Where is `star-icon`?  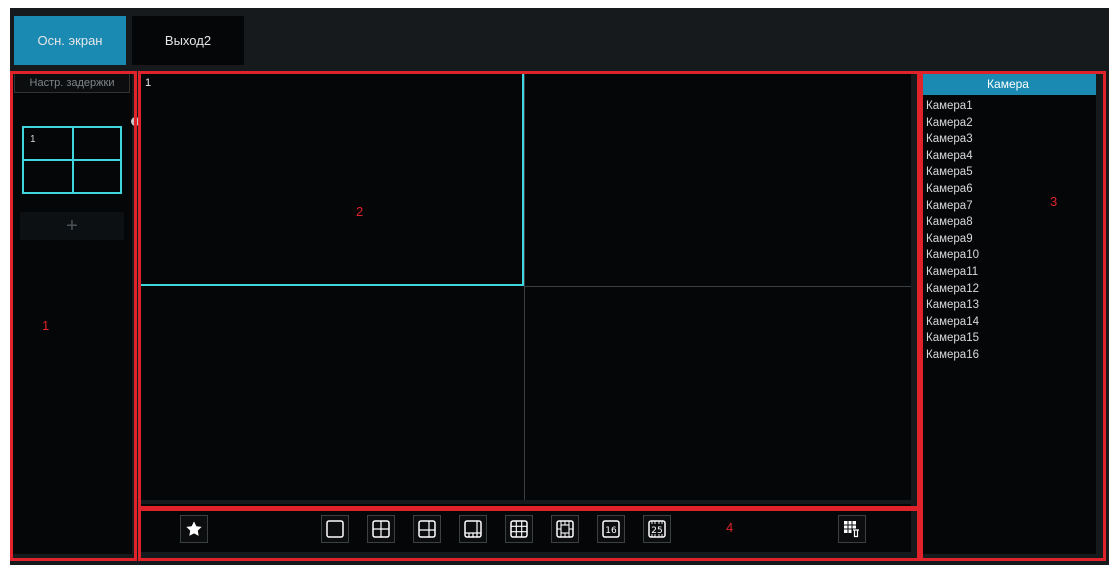
star-icon is located at coordinates (194, 528).